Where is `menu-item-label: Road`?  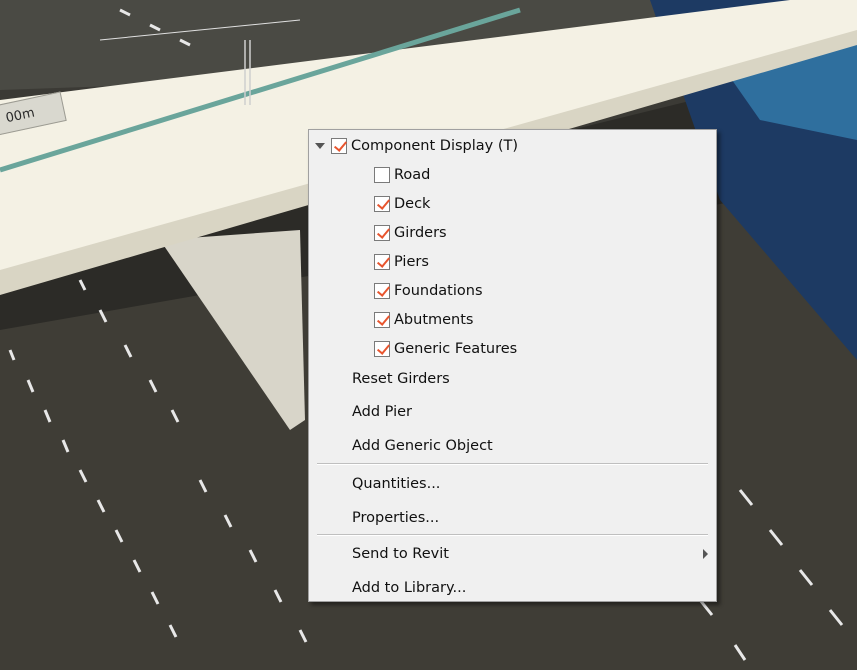 menu-item-label: Road is located at coordinates (412, 175).